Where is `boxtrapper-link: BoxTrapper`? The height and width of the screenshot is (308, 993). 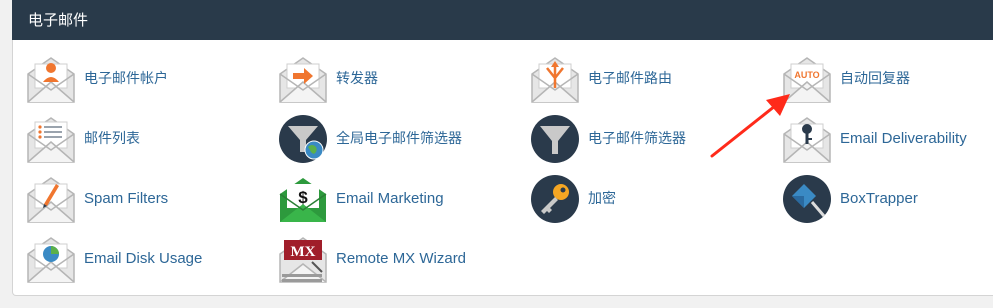
boxtrapper-link: BoxTrapper is located at coordinates (887, 199).